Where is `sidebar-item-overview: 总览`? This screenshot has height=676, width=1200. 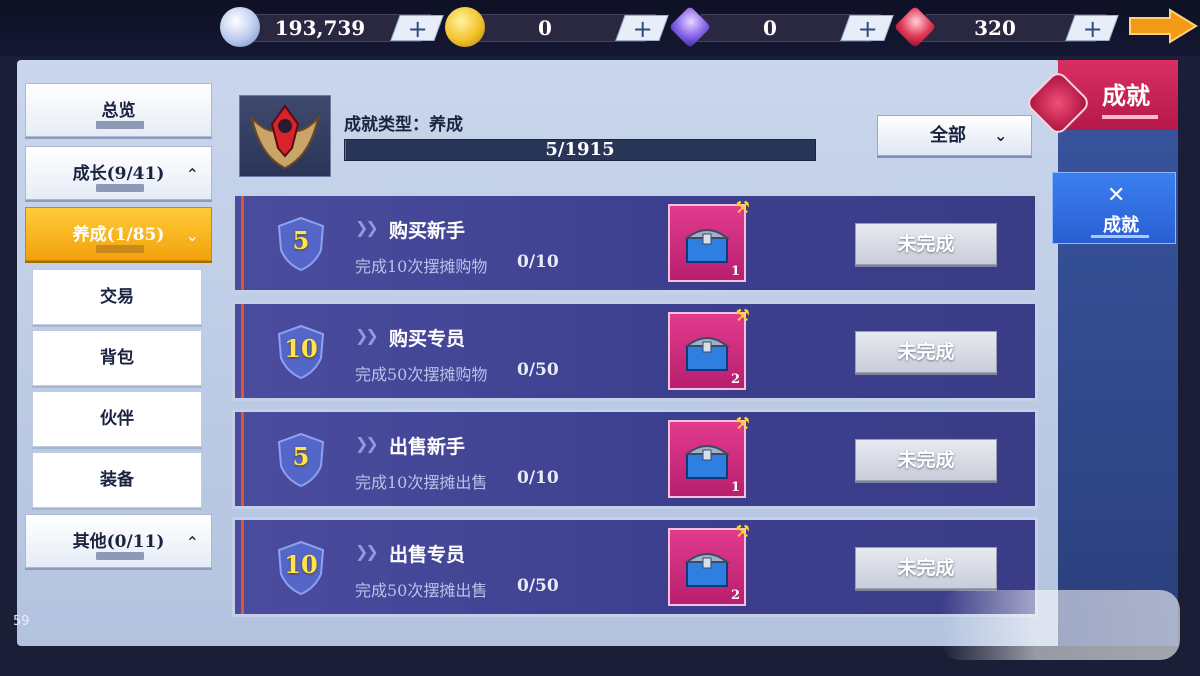 sidebar-item-overview: 总览 is located at coordinates (118, 110).